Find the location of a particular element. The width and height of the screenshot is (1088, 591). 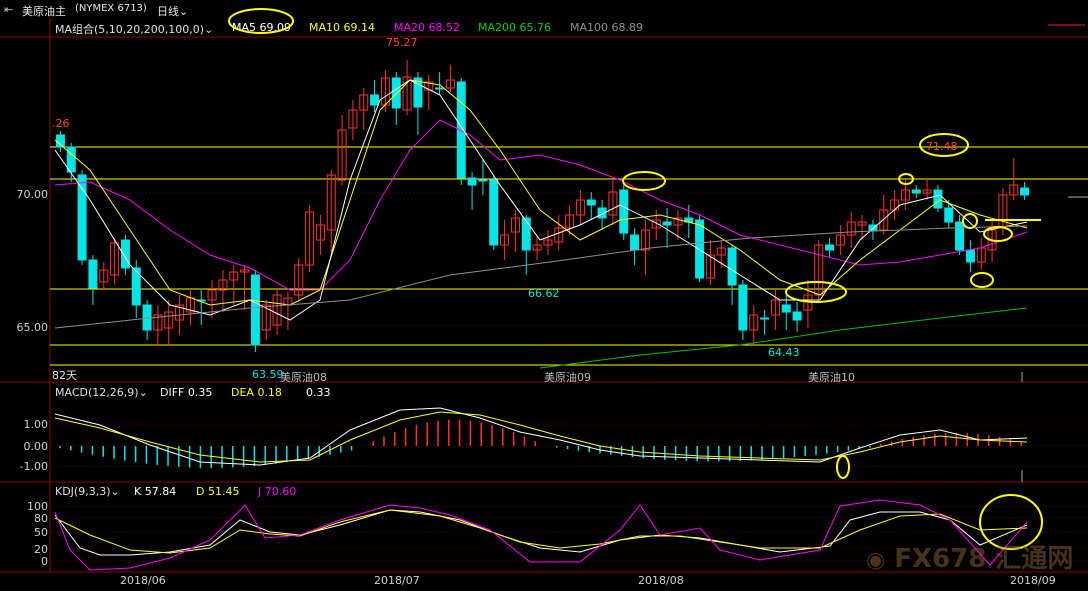

macd-legend-label: MACD(12,26,9)⌄ is located at coordinates (101, 392).